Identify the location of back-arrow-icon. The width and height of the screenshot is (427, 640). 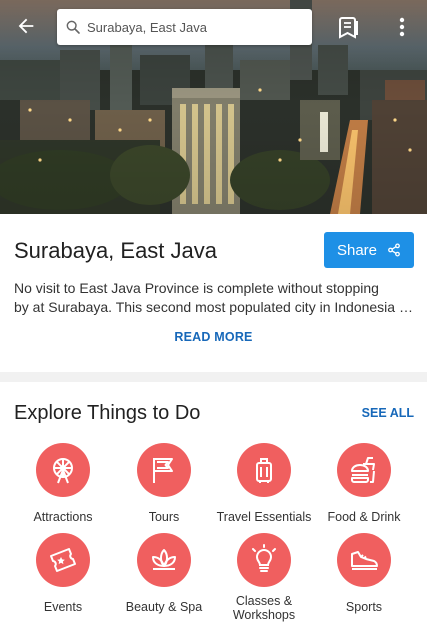
(26, 26).